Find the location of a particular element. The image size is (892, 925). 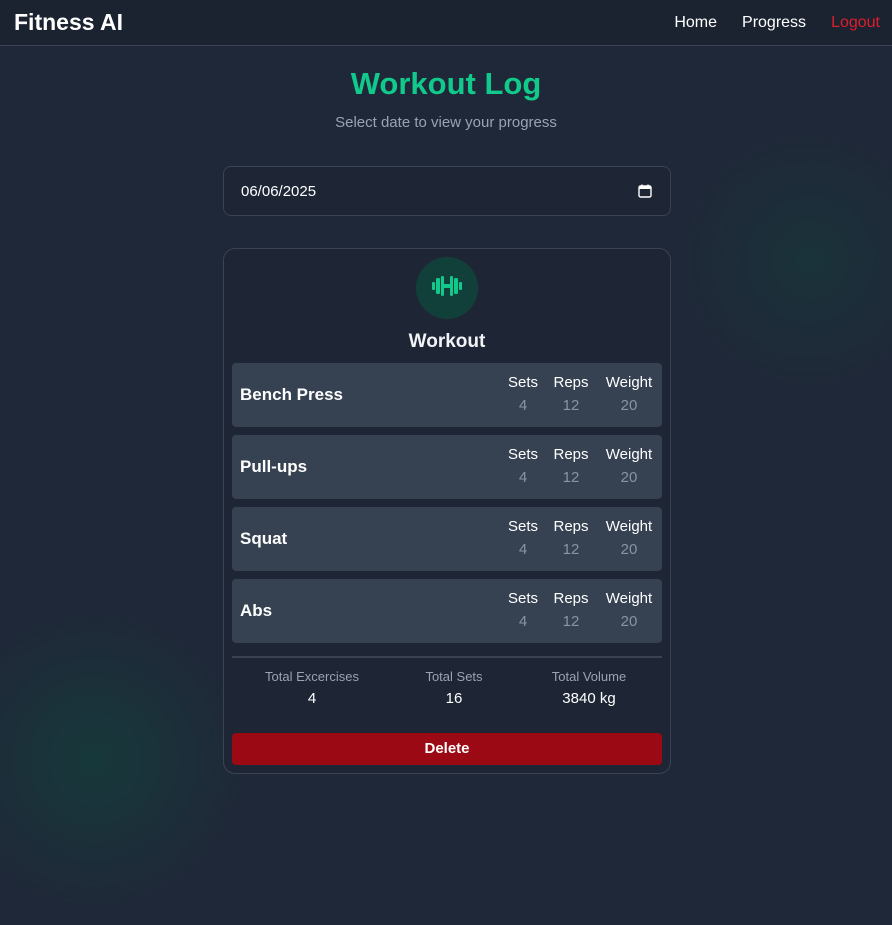

nav-link-home: Home is located at coordinates (695, 23).